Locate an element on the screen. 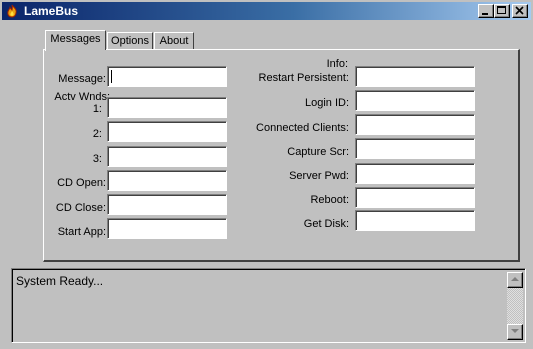 The height and width of the screenshot is (349, 533). cd-close-input is located at coordinates (167, 204).